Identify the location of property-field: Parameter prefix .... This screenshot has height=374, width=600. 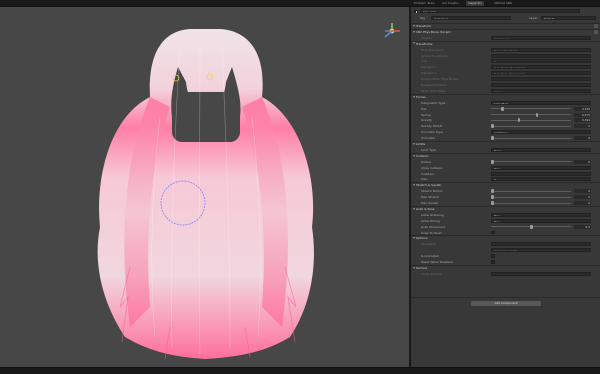
(541, 250).